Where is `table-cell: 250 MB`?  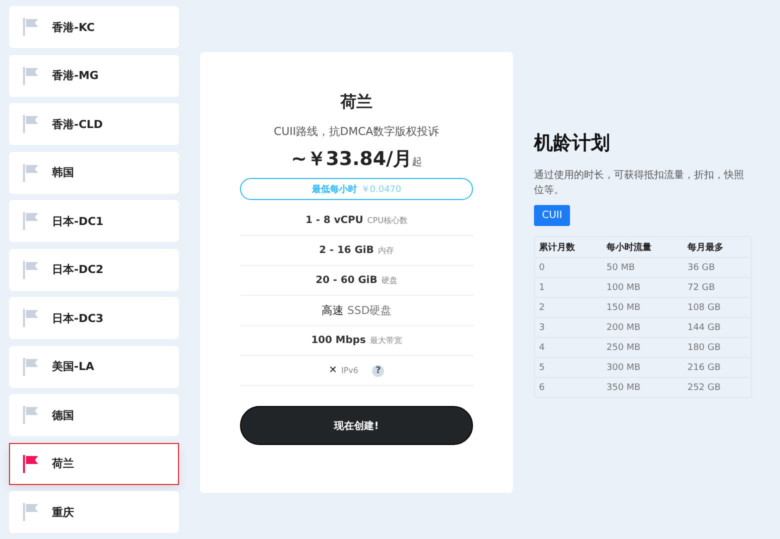 table-cell: 250 MB is located at coordinates (643, 348).